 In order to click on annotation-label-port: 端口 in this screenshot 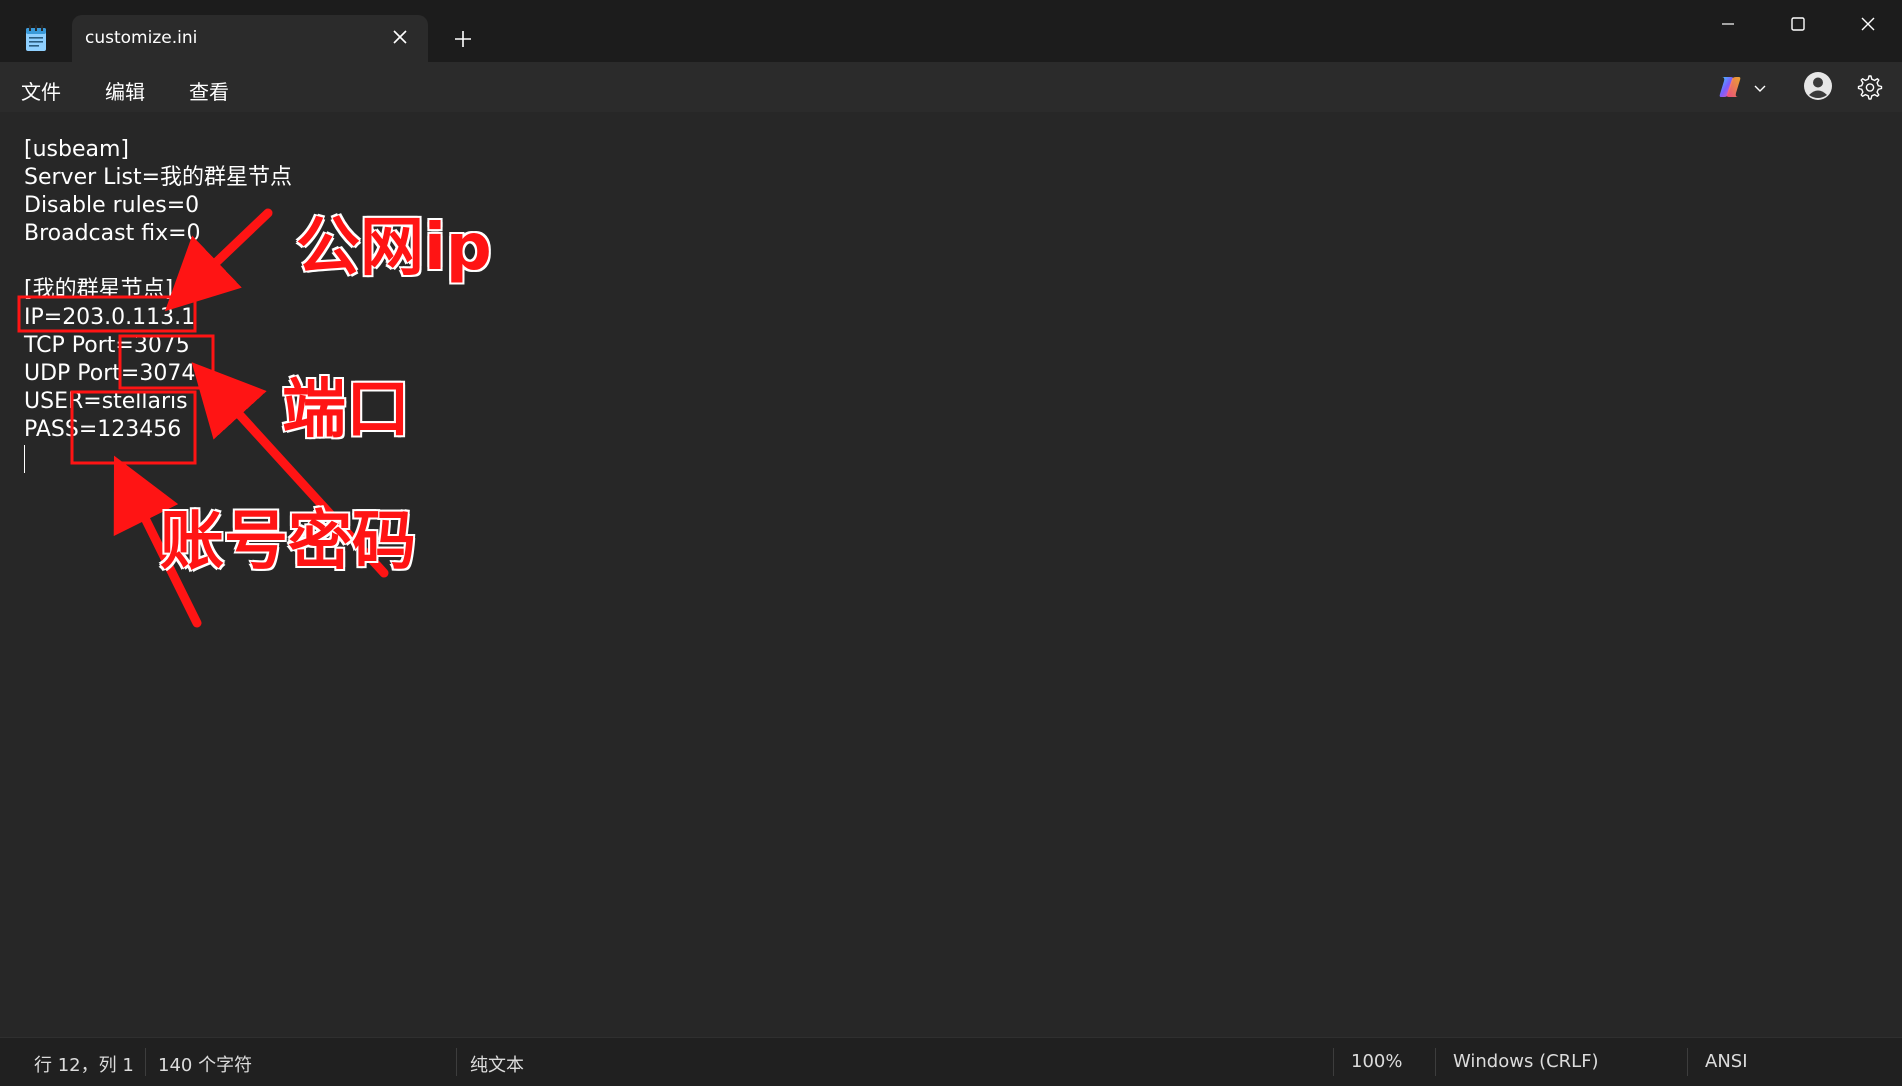, I will do `click(346, 410)`.